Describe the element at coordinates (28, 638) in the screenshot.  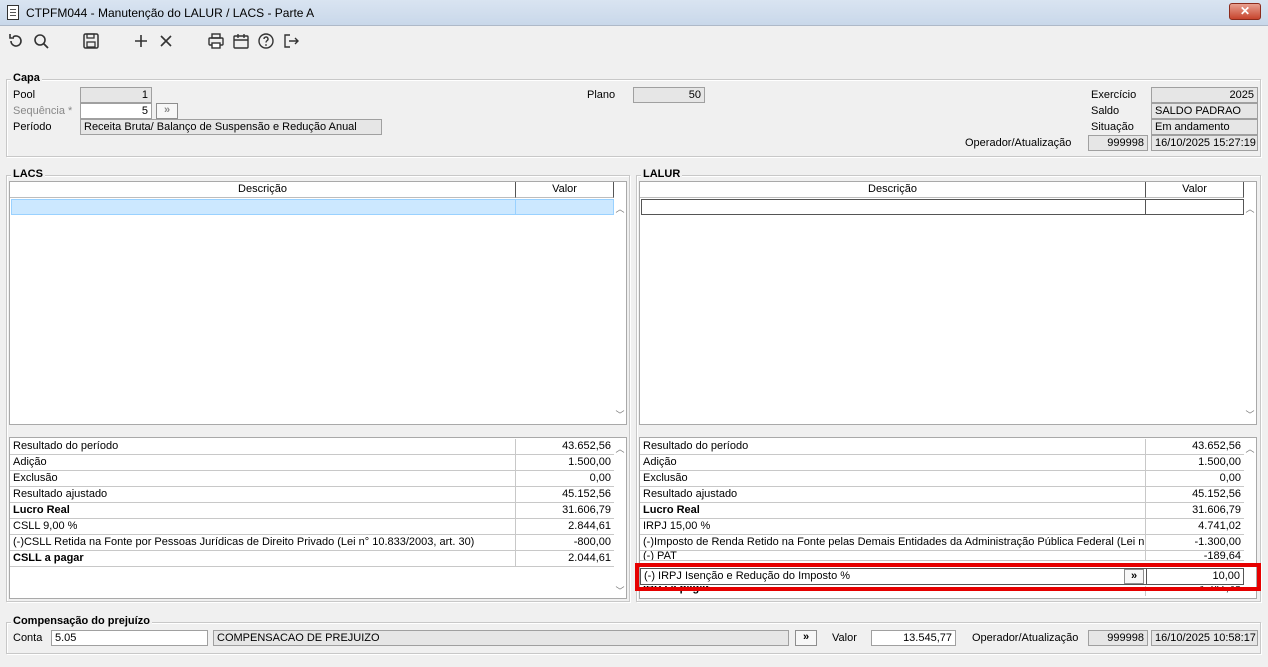
I see `conta-label: Conta` at that location.